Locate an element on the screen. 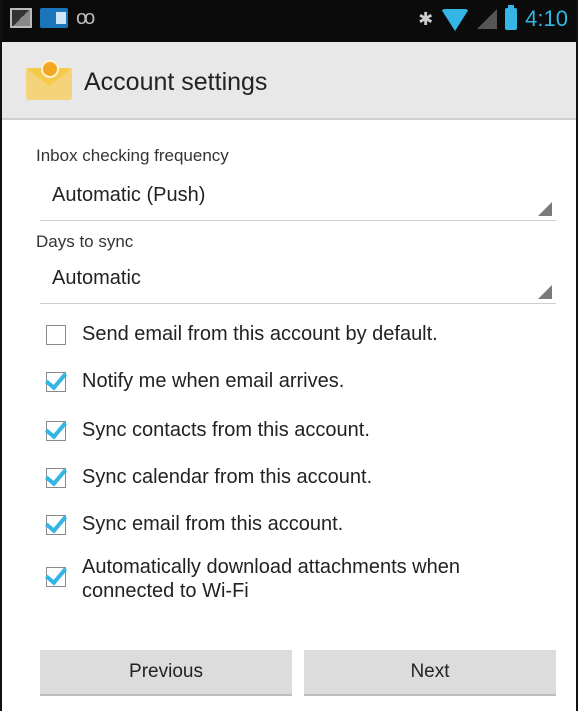 Image resolution: width=578 pixels, height=711 pixels. previous-button: Previous is located at coordinates (166, 673).